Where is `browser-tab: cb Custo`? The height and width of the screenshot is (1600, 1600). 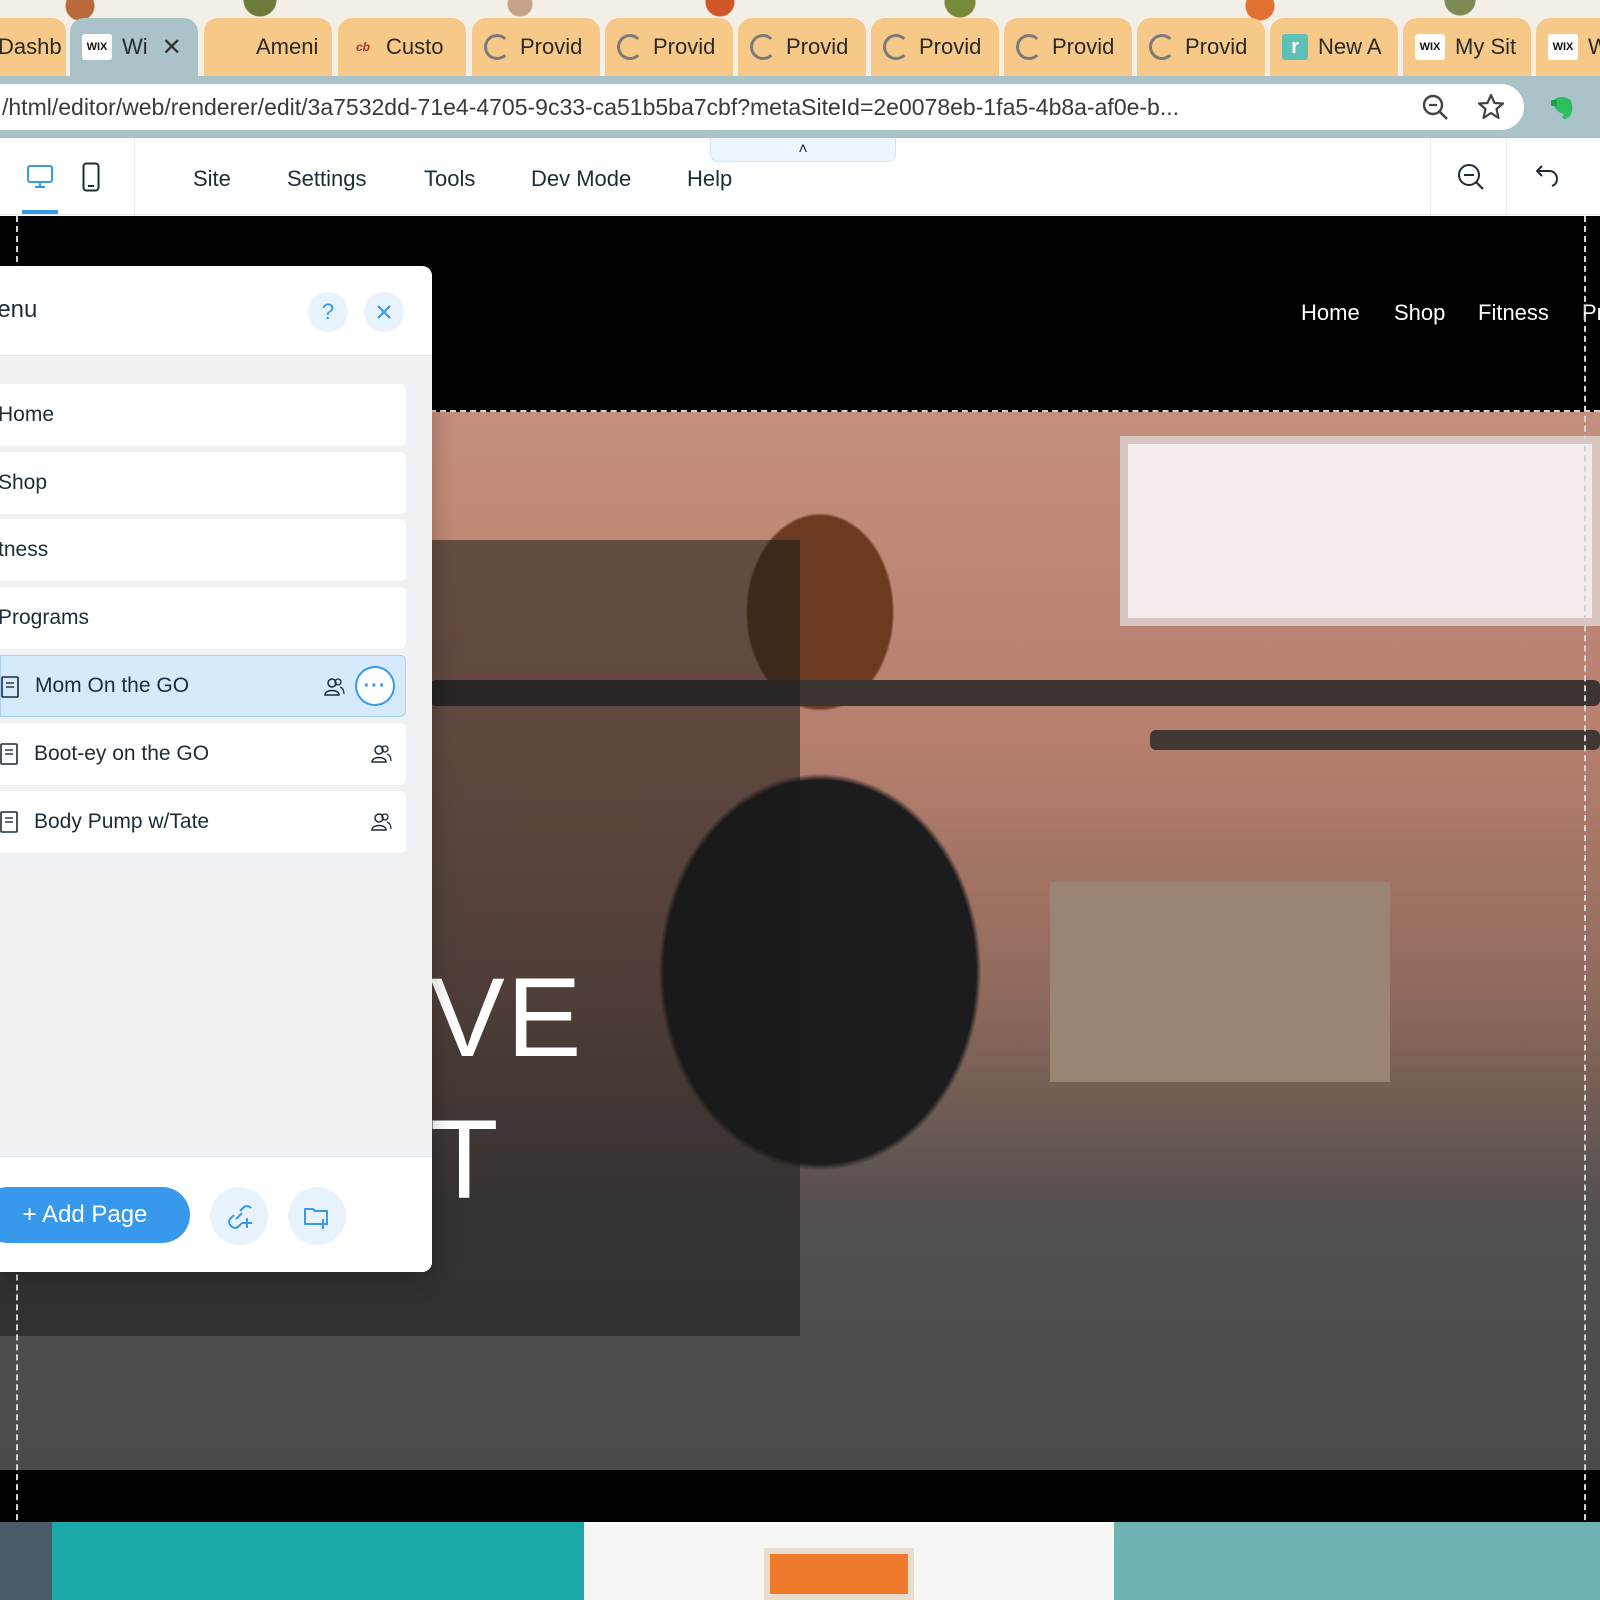
browser-tab: cb Custo is located at coordinates (402, 47).